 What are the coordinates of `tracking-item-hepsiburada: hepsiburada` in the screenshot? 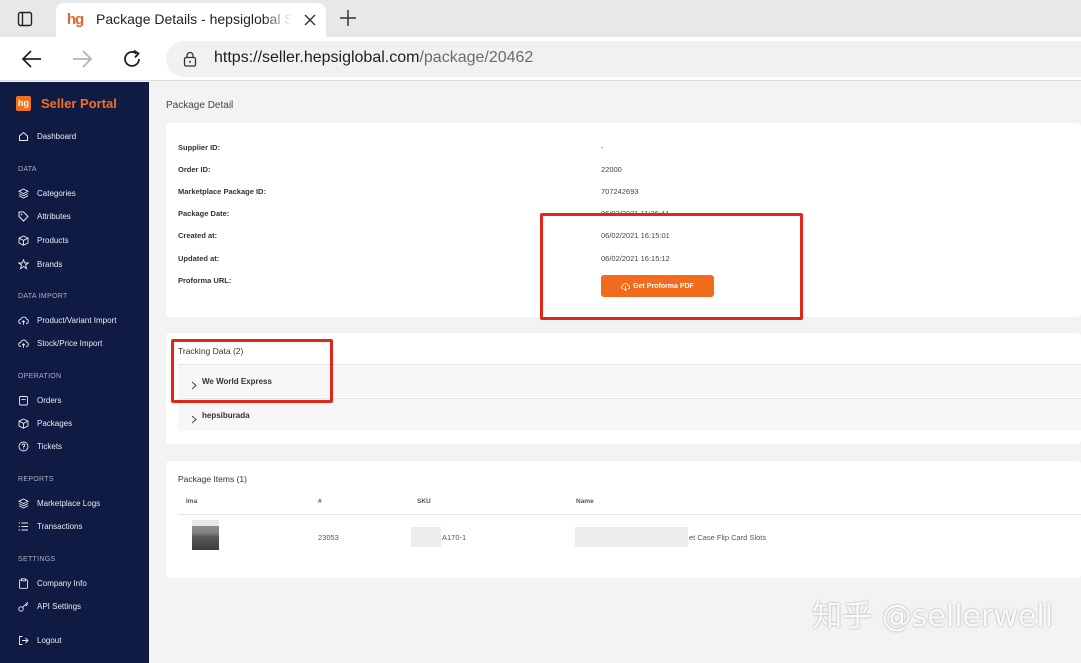 It's located at (629, 414).